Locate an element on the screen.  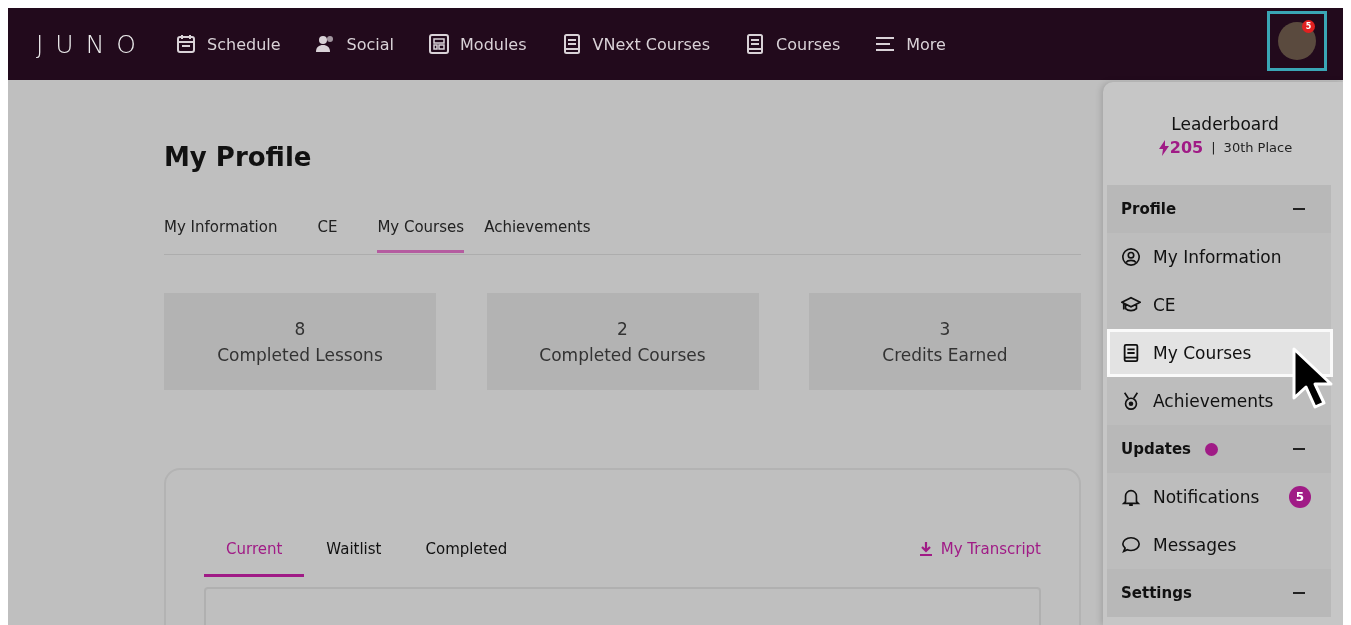
menu-item: Notifications 5 is located at coordinates (1219, 497).